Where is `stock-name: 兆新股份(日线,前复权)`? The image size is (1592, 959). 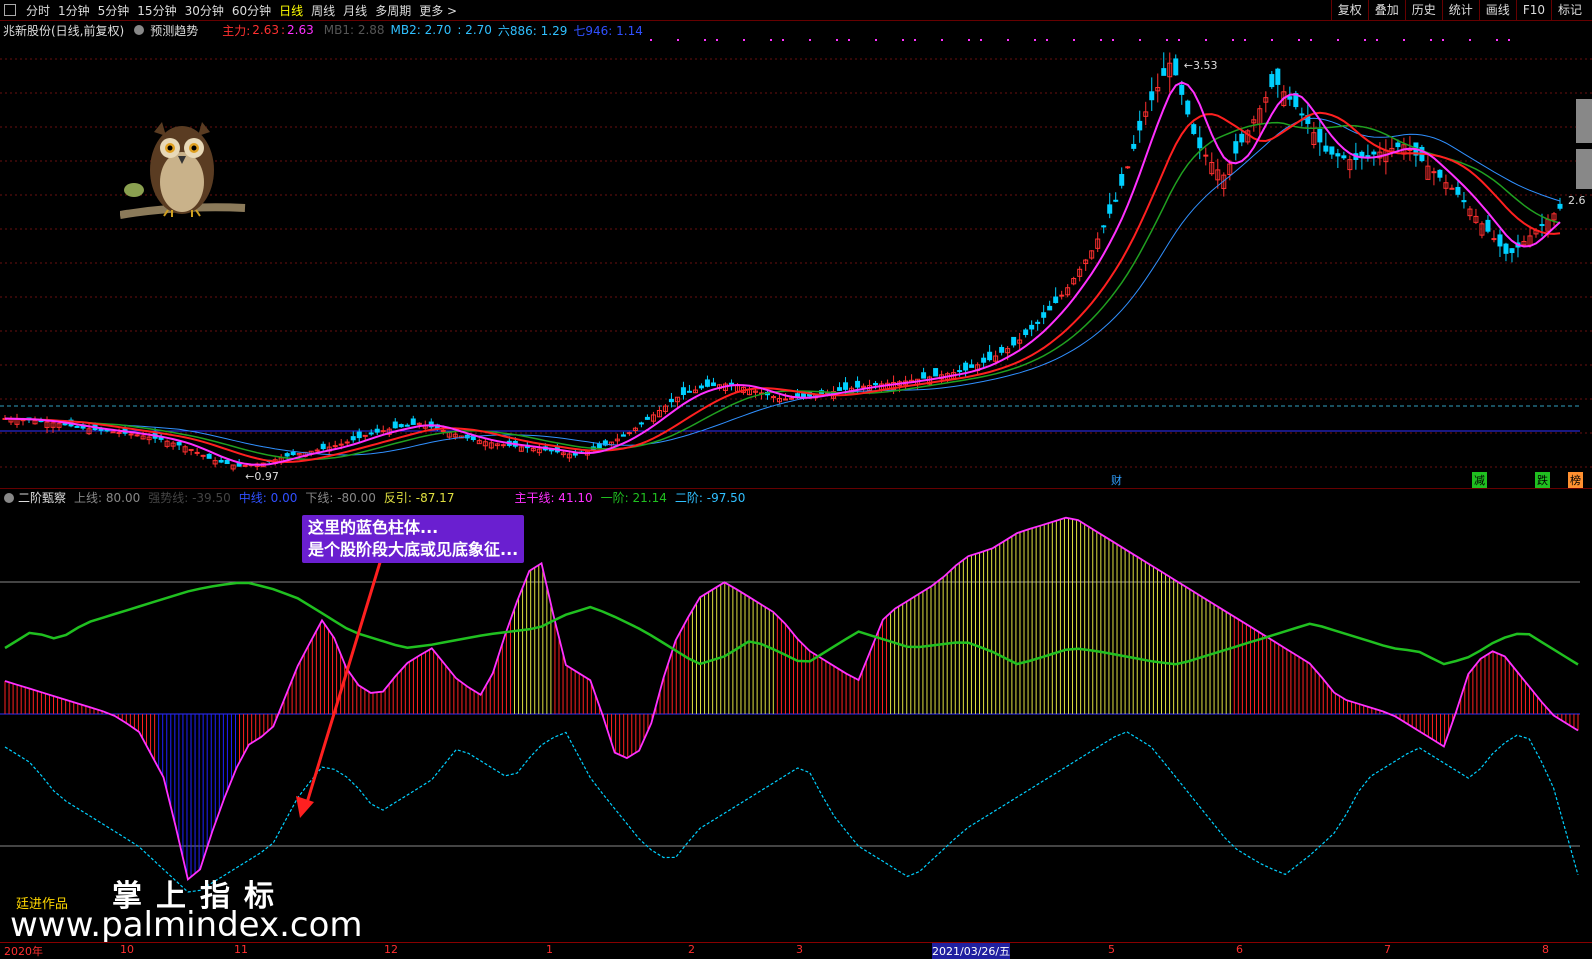
stock-name: 兆新股份(日线,前复权) is located at coordinates (64, 30).